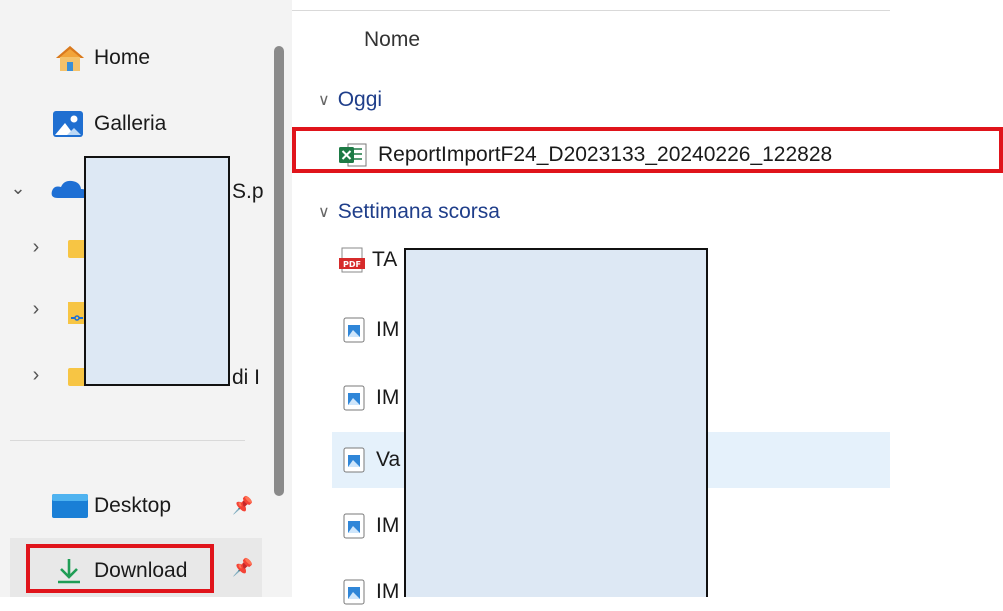  I want to click on red-highlight-today-file, so click(647, 150).